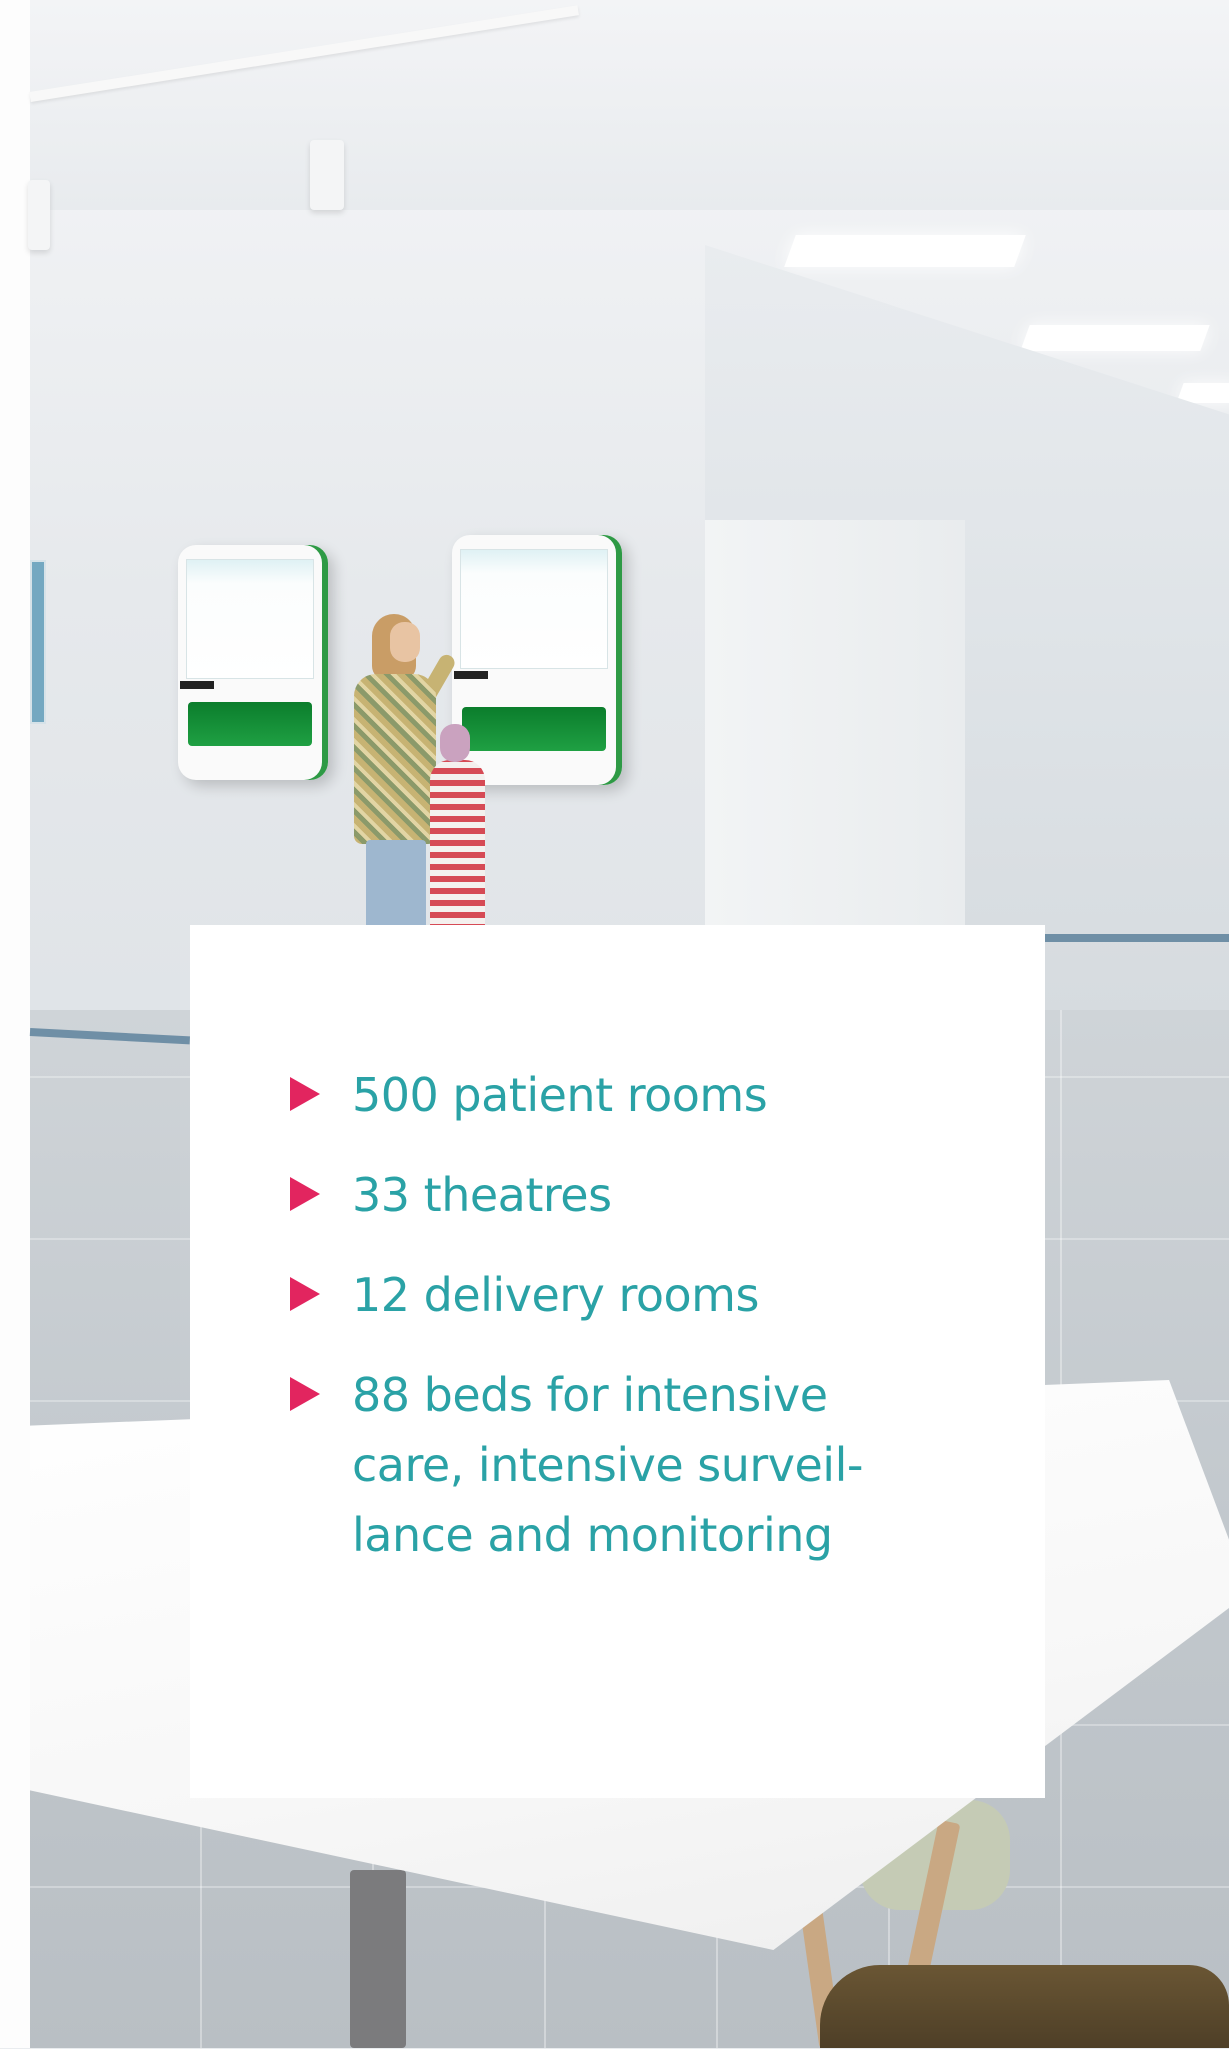 The image size is (1229, 2049). I want to click on stat-delivery-rooms: 12 delivery rooms, so click(610, 1295).